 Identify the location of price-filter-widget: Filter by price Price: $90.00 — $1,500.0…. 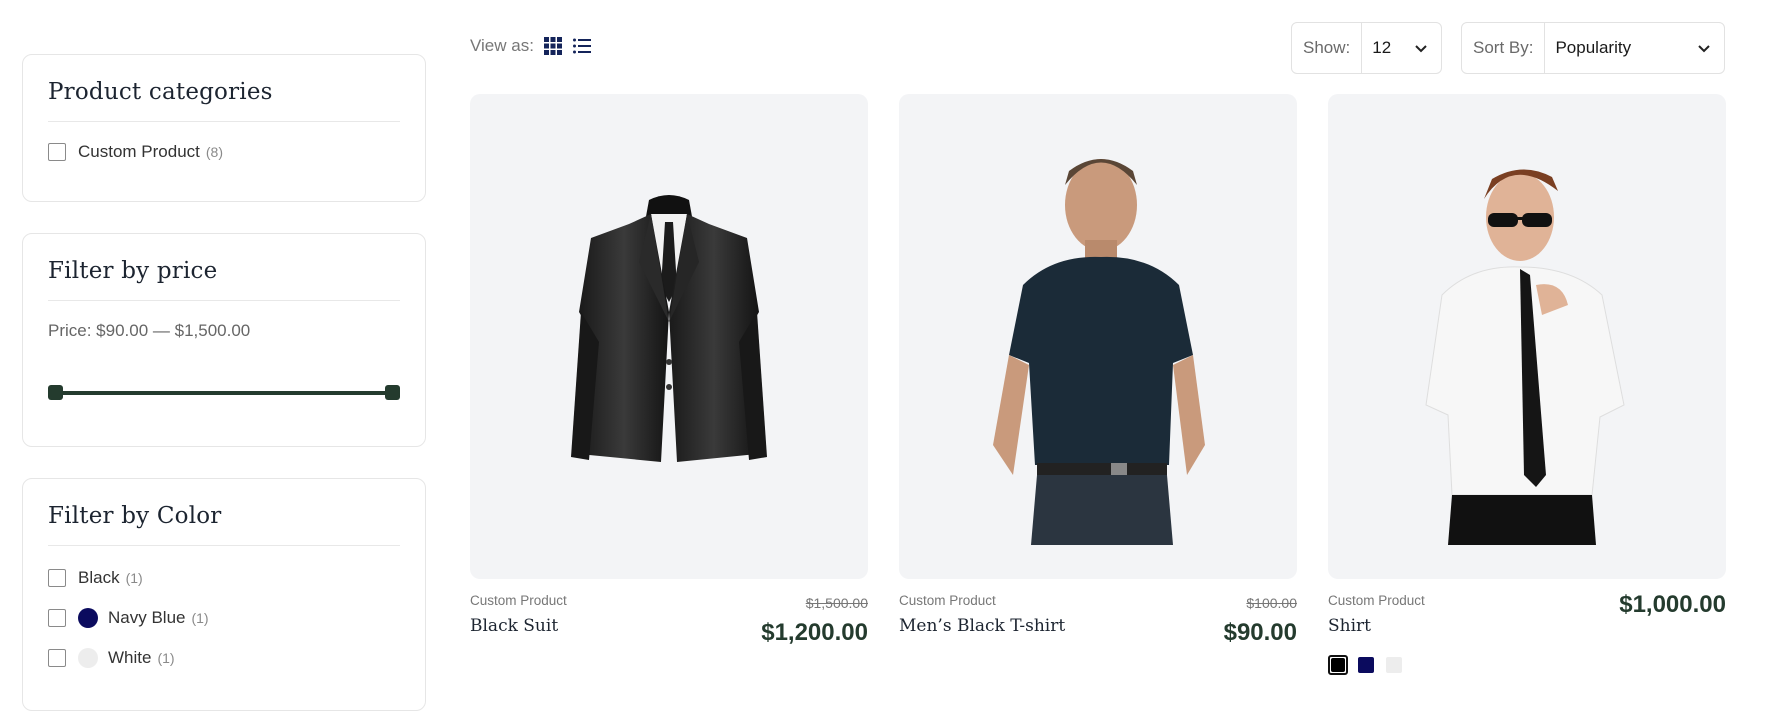
(224, 340).